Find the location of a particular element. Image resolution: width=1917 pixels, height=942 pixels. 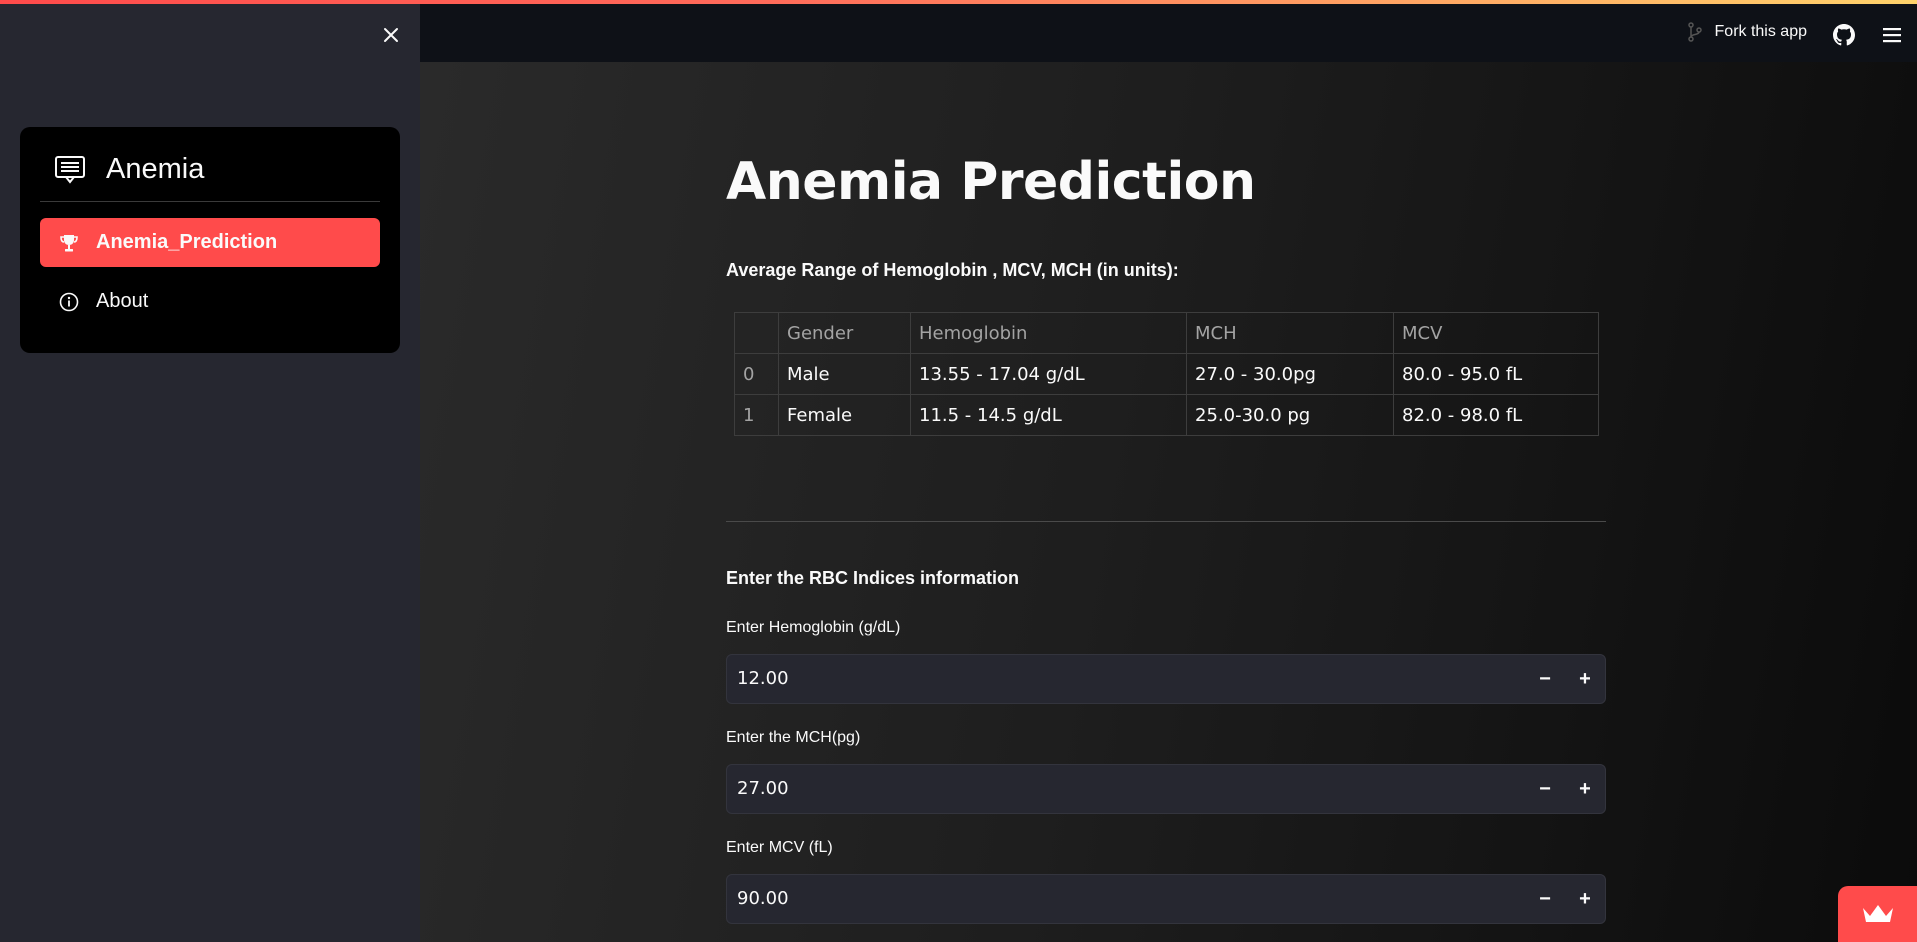

sidebar-item-anemia-prediction: Anemia_Prediction is located at coordinates (210, 242).